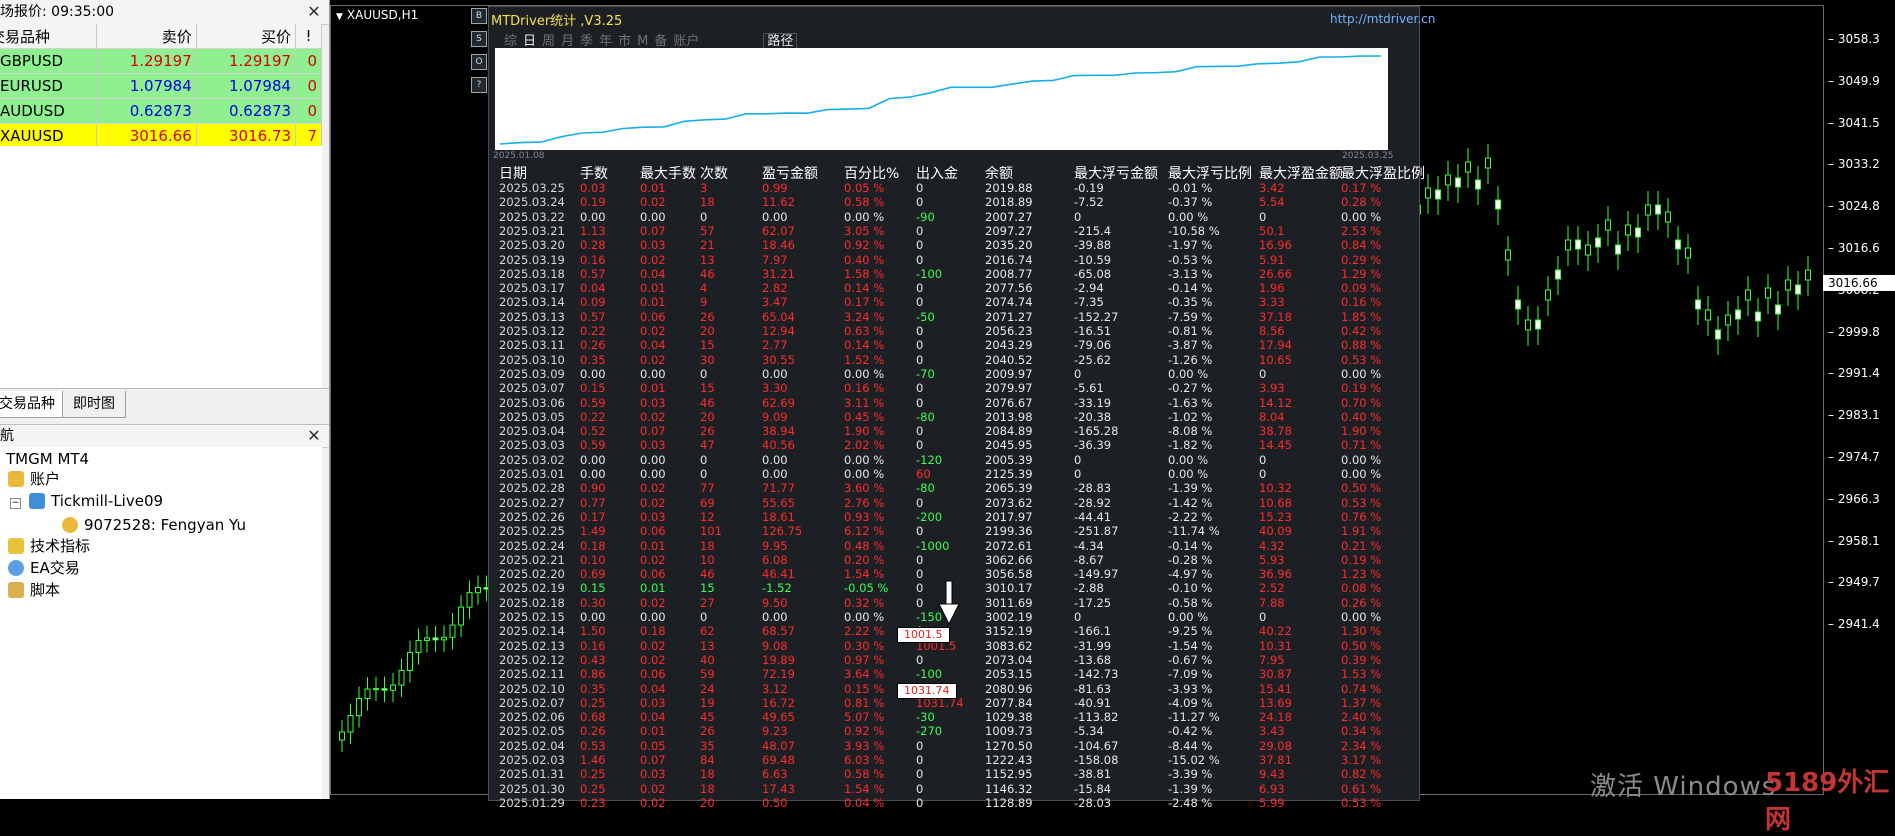  What do you see at coordinates (161, 111) in the screenshot?
I see `table-row: AUDUSD 0.62873 0.62873 0` at bounding box center [161, 111].